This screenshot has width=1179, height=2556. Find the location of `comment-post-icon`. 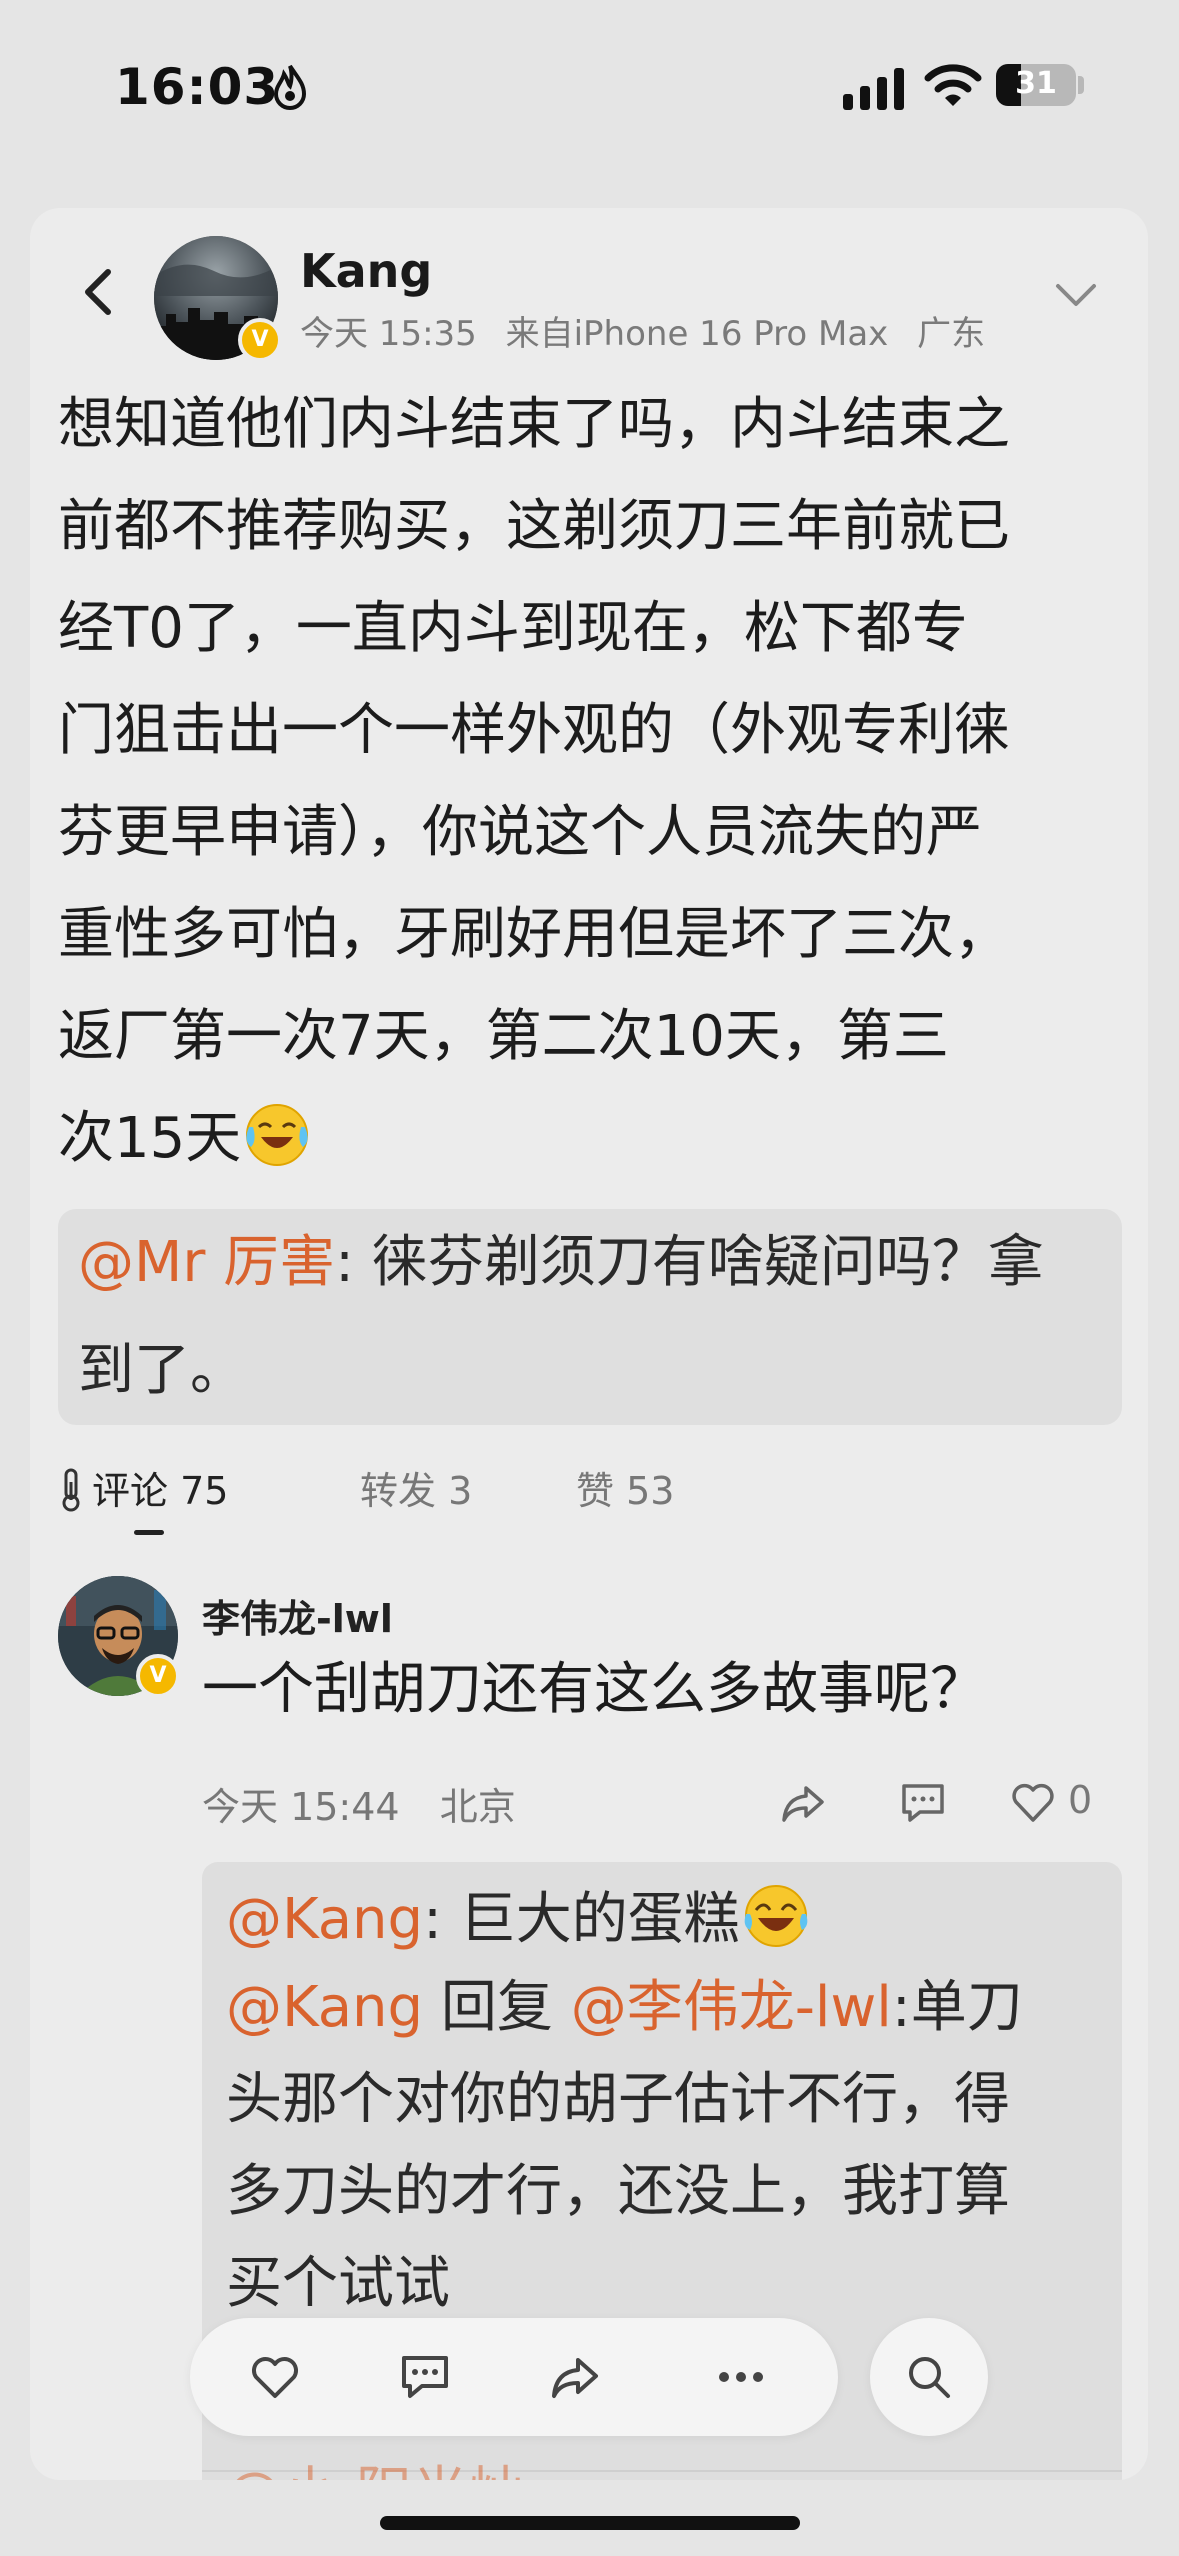

comment-post-icon is located at coordinates (425, 2377).